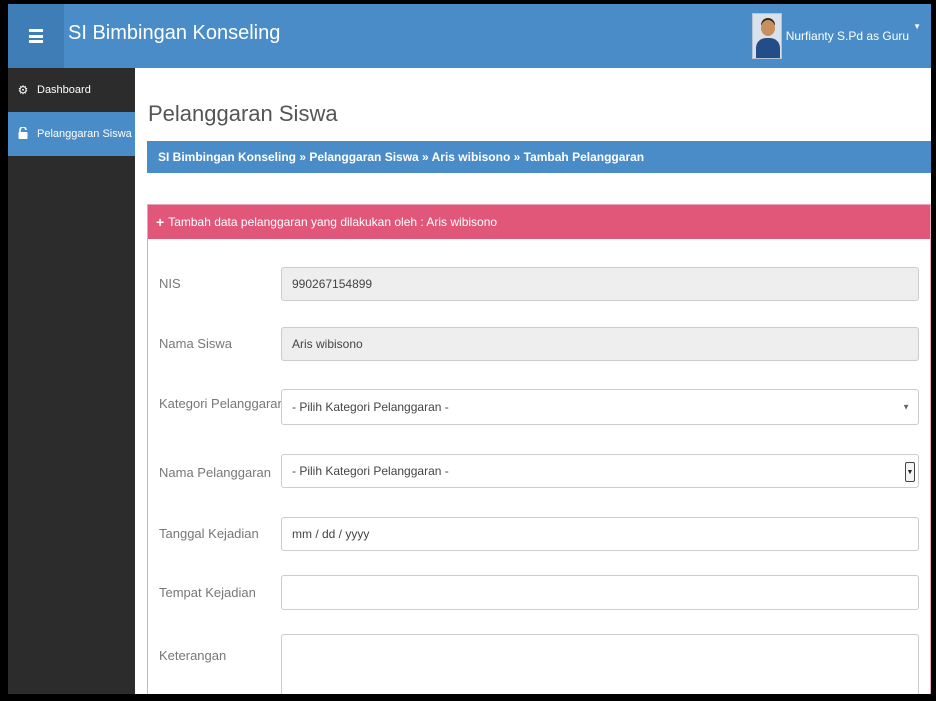 The image size is (936, 701). I want to click on nis-field: 990267154899, so click(600, 284).